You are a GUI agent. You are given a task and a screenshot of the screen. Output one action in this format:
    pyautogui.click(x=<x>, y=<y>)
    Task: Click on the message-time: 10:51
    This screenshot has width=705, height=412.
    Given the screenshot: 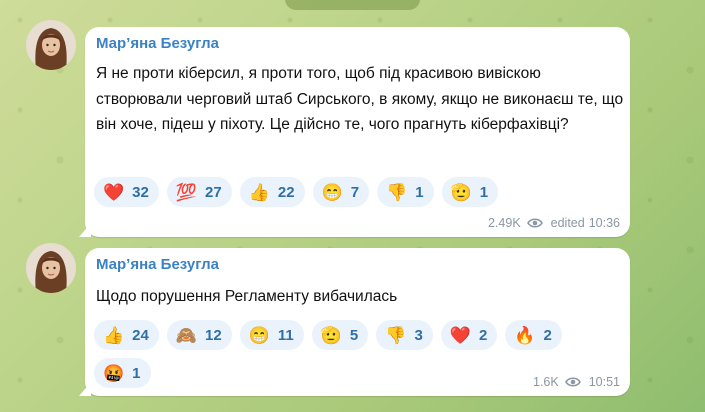 What is the action you would take?
    pyautogui.click(x=604, y=382)
    